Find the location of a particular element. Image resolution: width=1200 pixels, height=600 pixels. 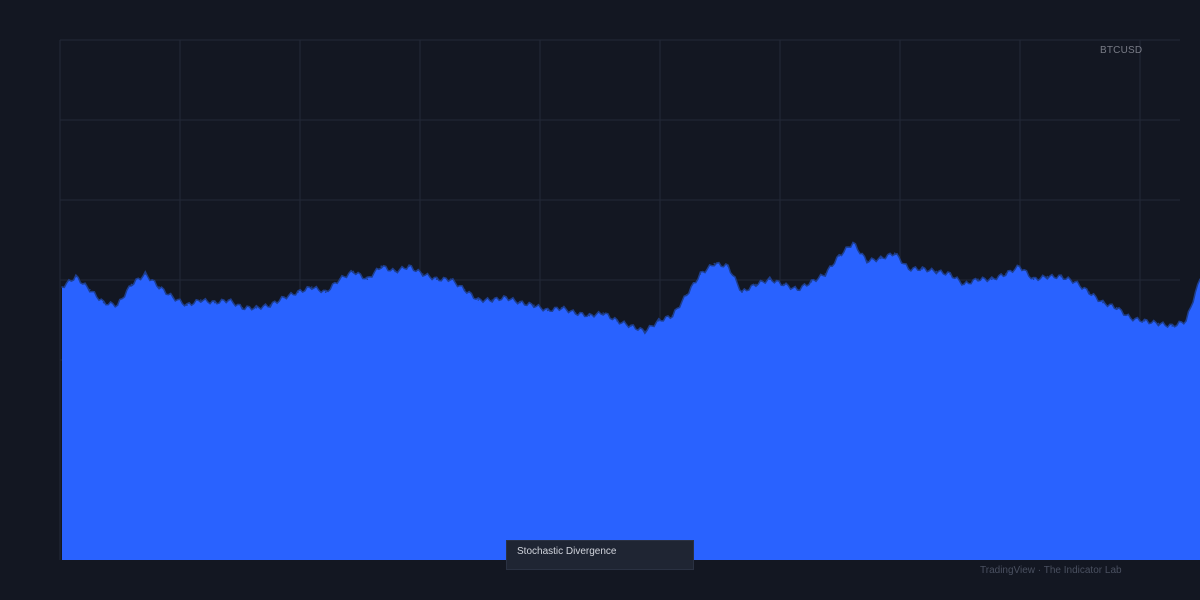

indicator-name-label: Stochastic Divergence is located at coordinates (567, 551).